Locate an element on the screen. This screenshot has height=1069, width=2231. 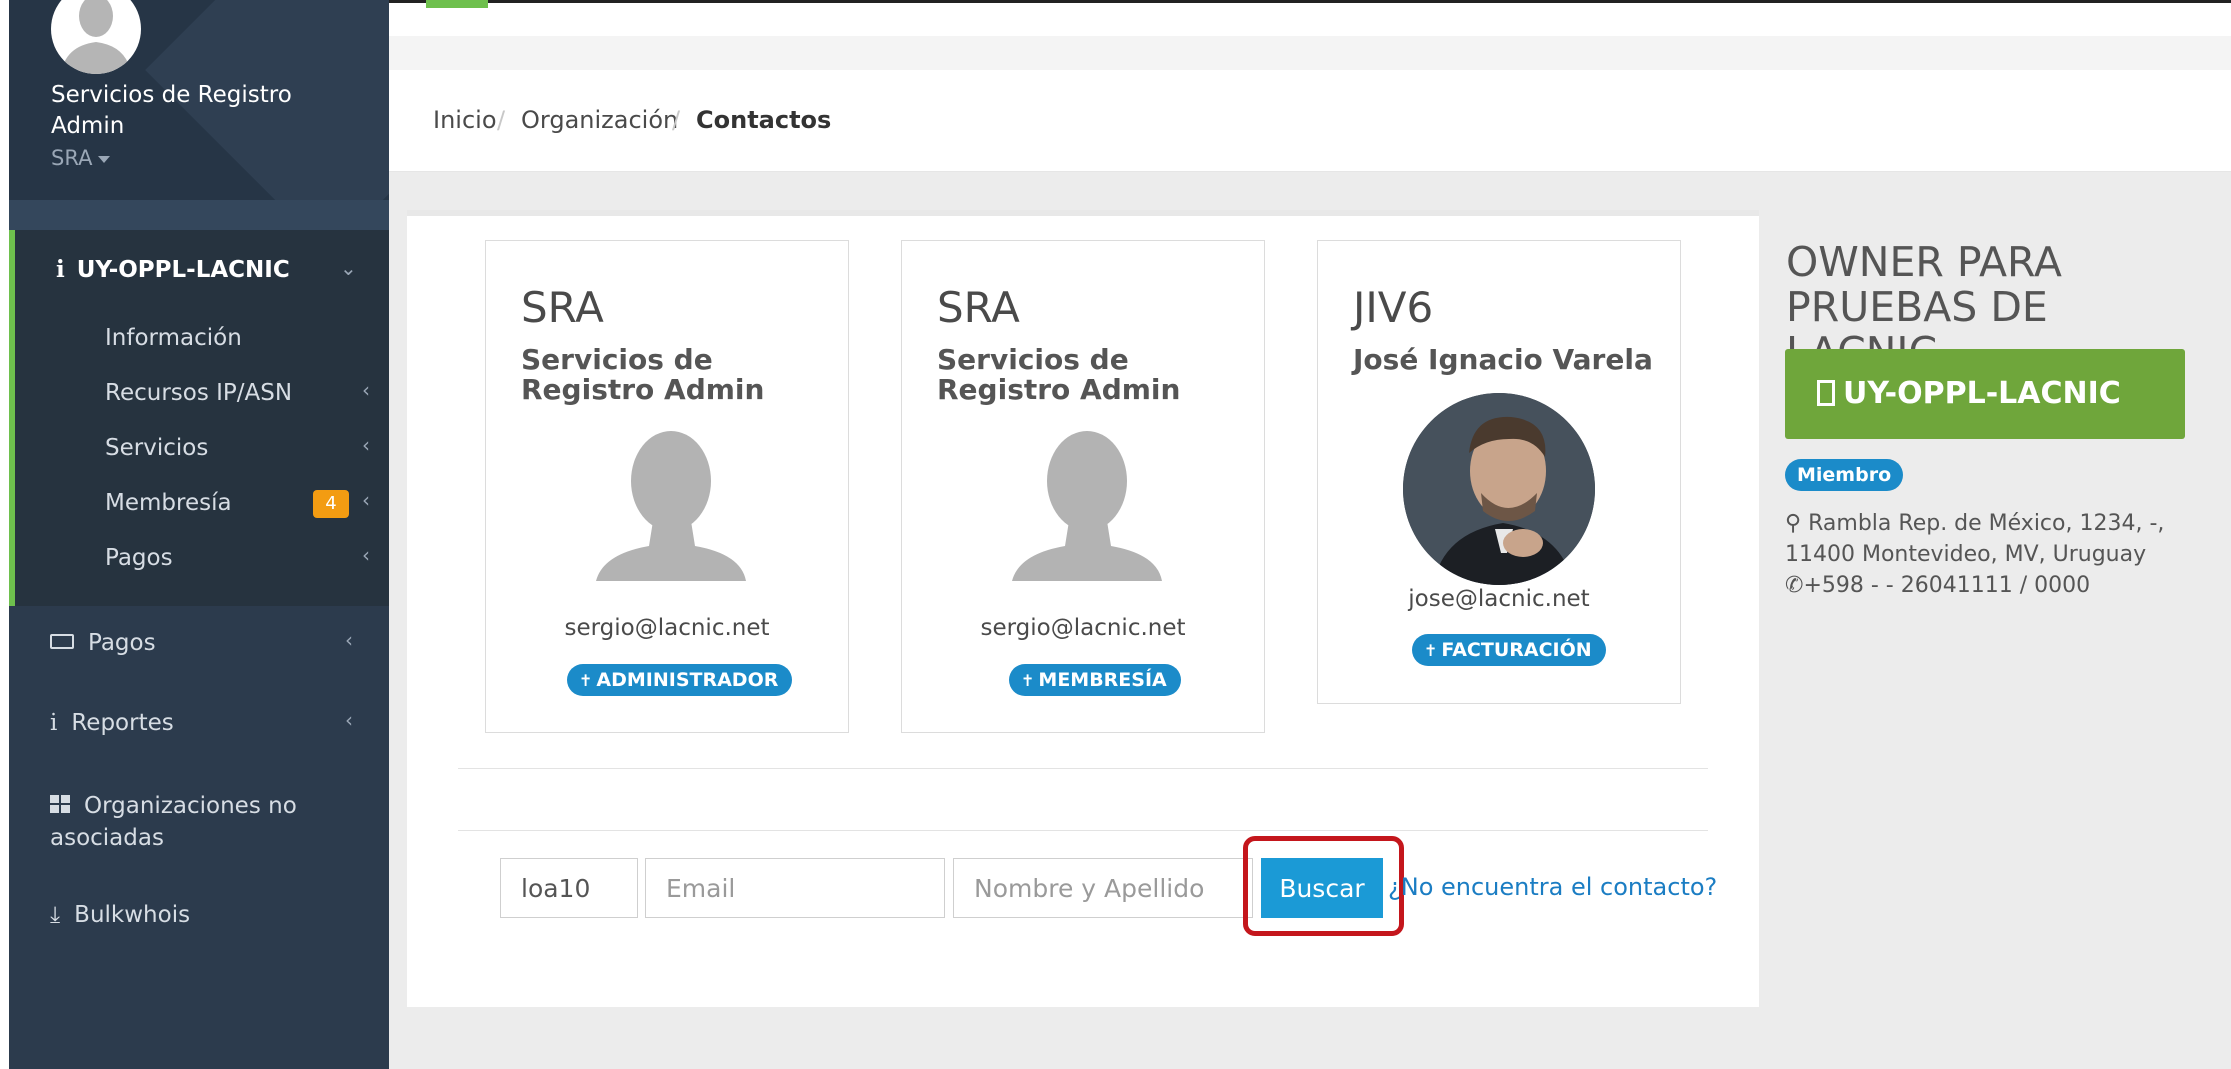
download-icon: ⤓ is located at coordinates (55, 915).